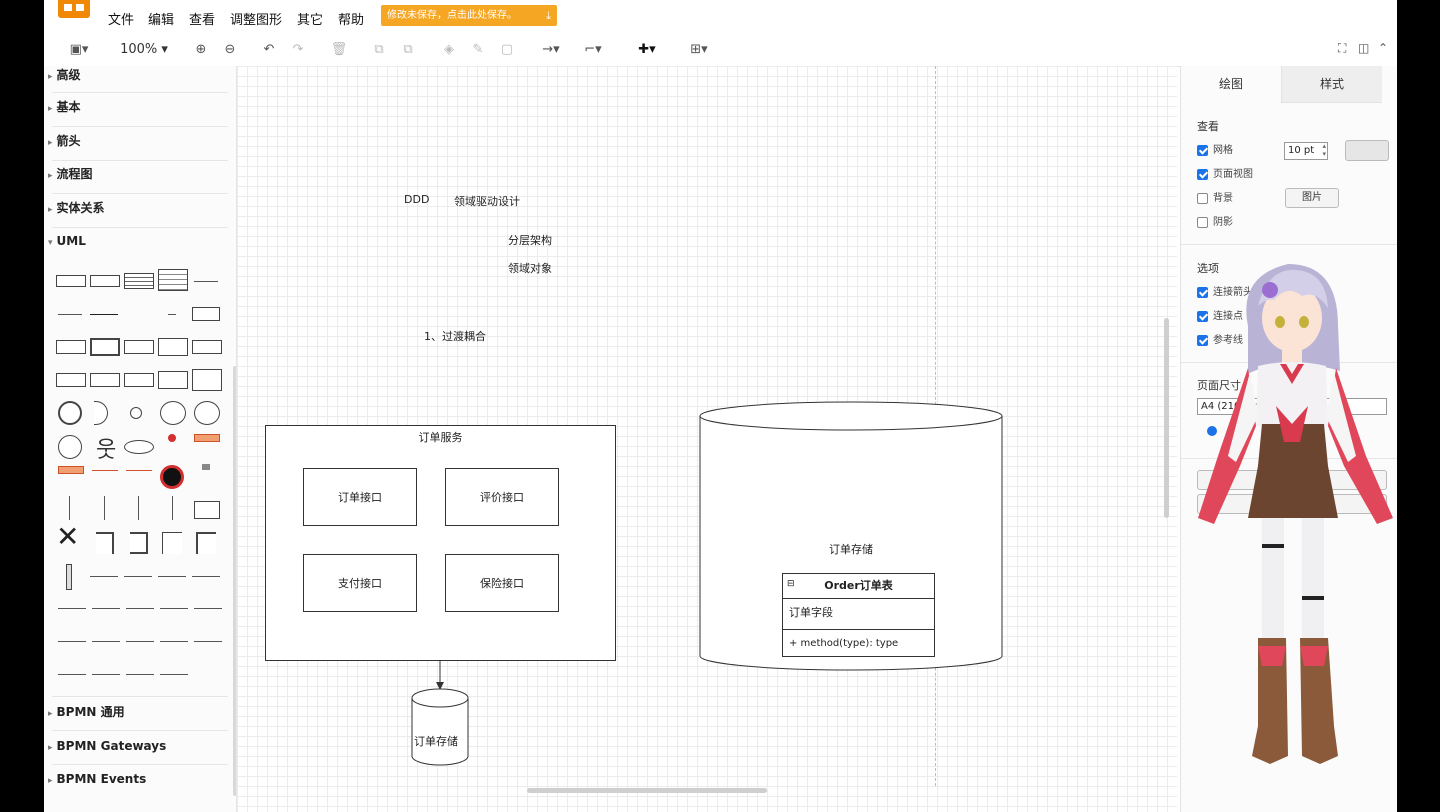 This screenshot has width=1440, height=812. What do you see at coordinates (647, 790) in the screenshot?
I see `canvas-horizontal-scrollbar` at bounding box center [647, 790].